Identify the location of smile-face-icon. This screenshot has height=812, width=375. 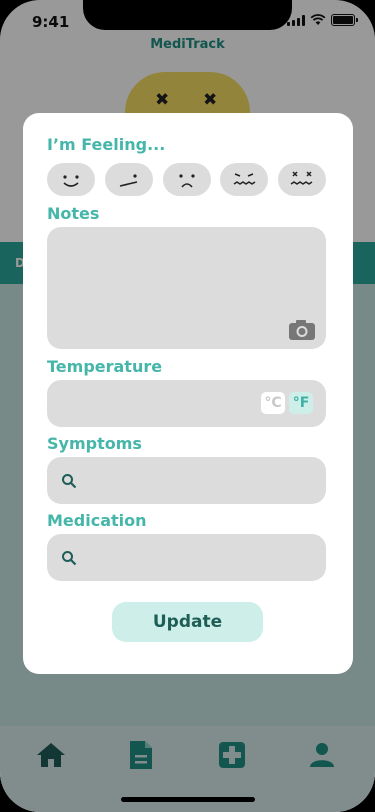
(71, 181).